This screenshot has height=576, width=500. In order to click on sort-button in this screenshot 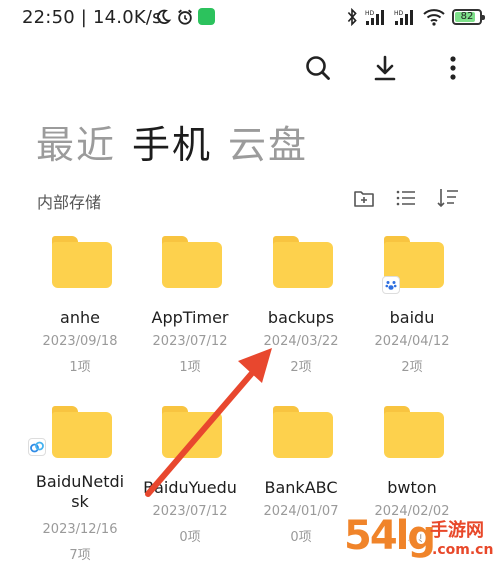, I will do `click(448, 199)`.